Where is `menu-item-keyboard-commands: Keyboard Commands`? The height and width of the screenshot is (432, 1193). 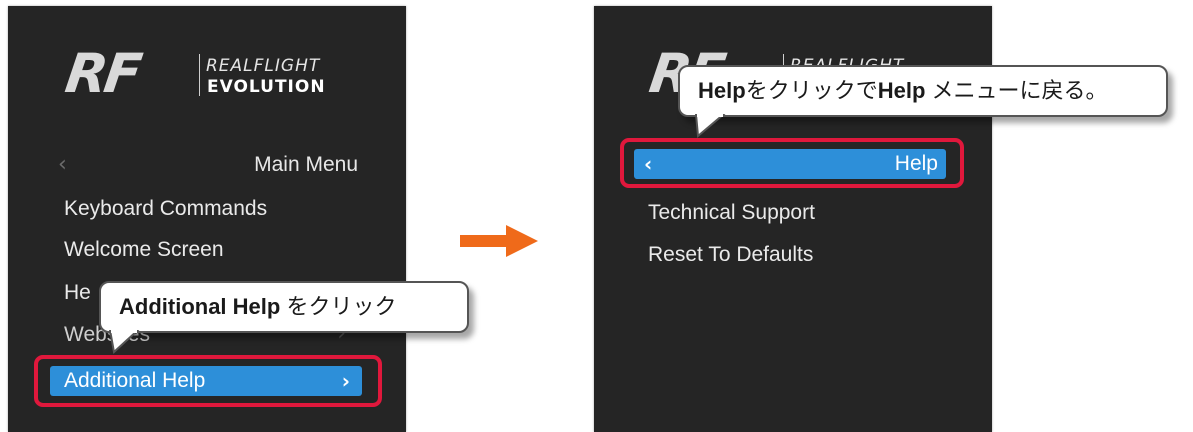
menu-item-keyboard-commands: Keyboard Commands is located at coordinates (165, 209).